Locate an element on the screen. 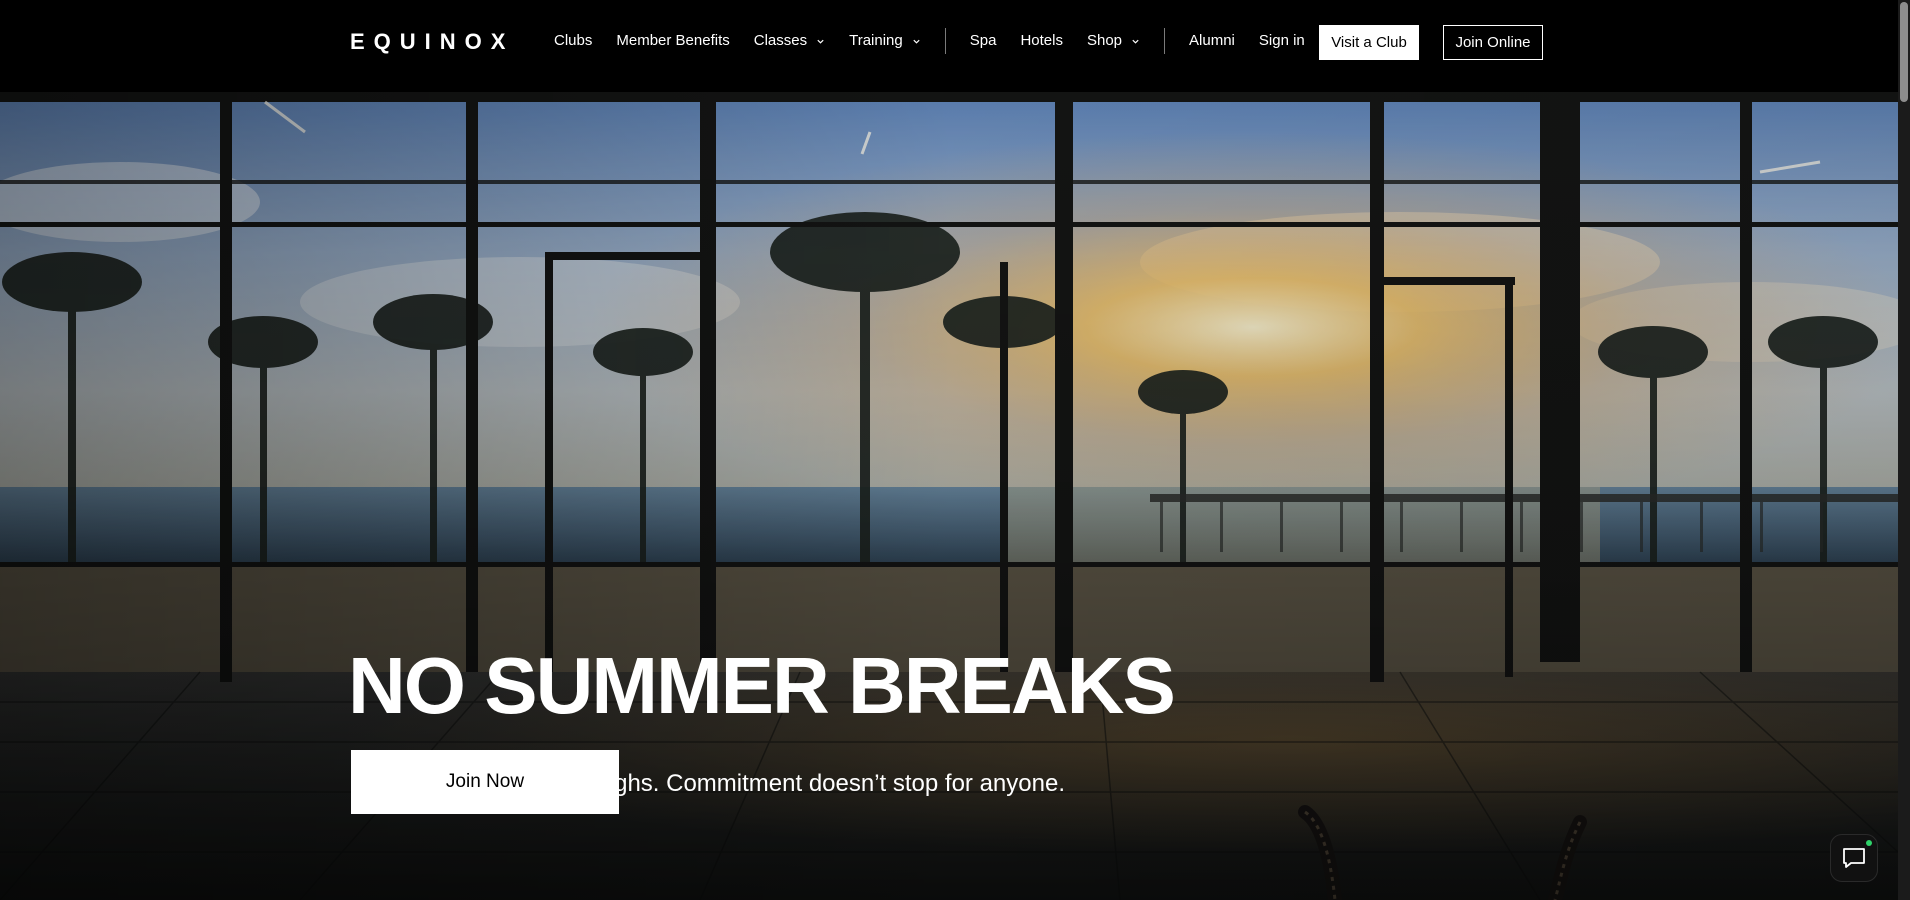  nav-alumni: Alumni is located at coordinates (1212, 41).